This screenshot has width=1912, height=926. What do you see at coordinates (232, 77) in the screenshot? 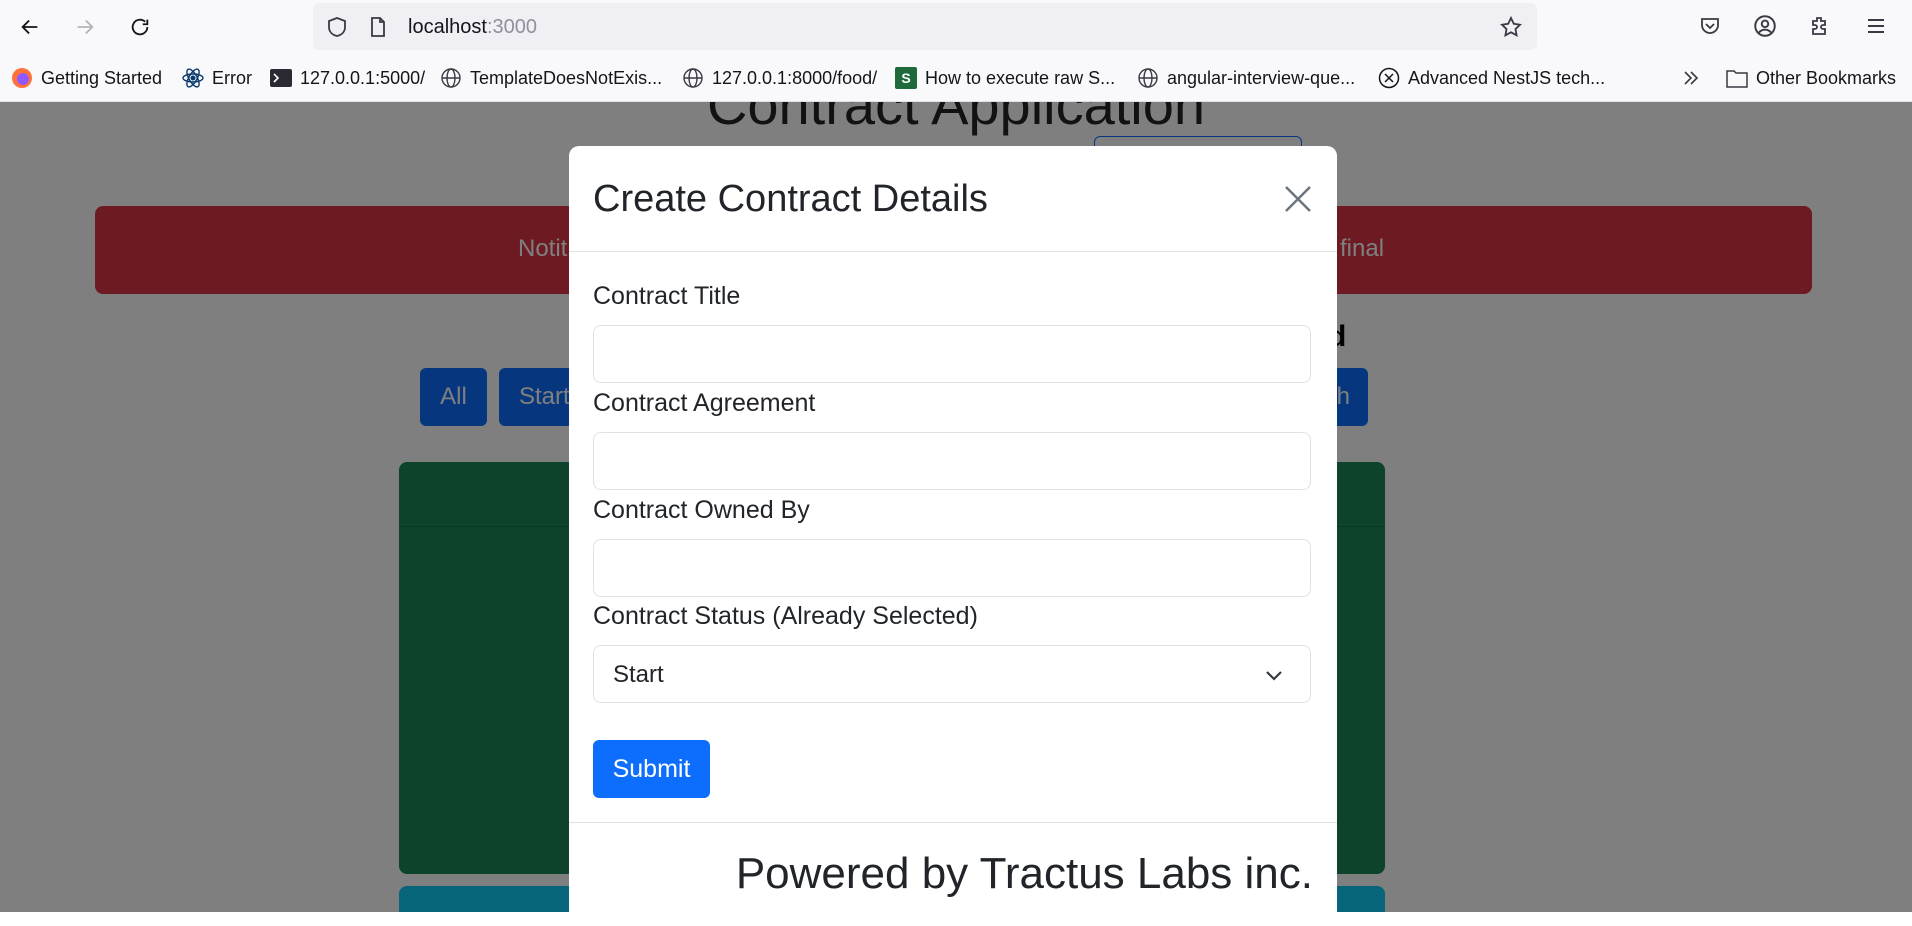
I see `bookmark-label: Error` at bounding box center [232, 77].